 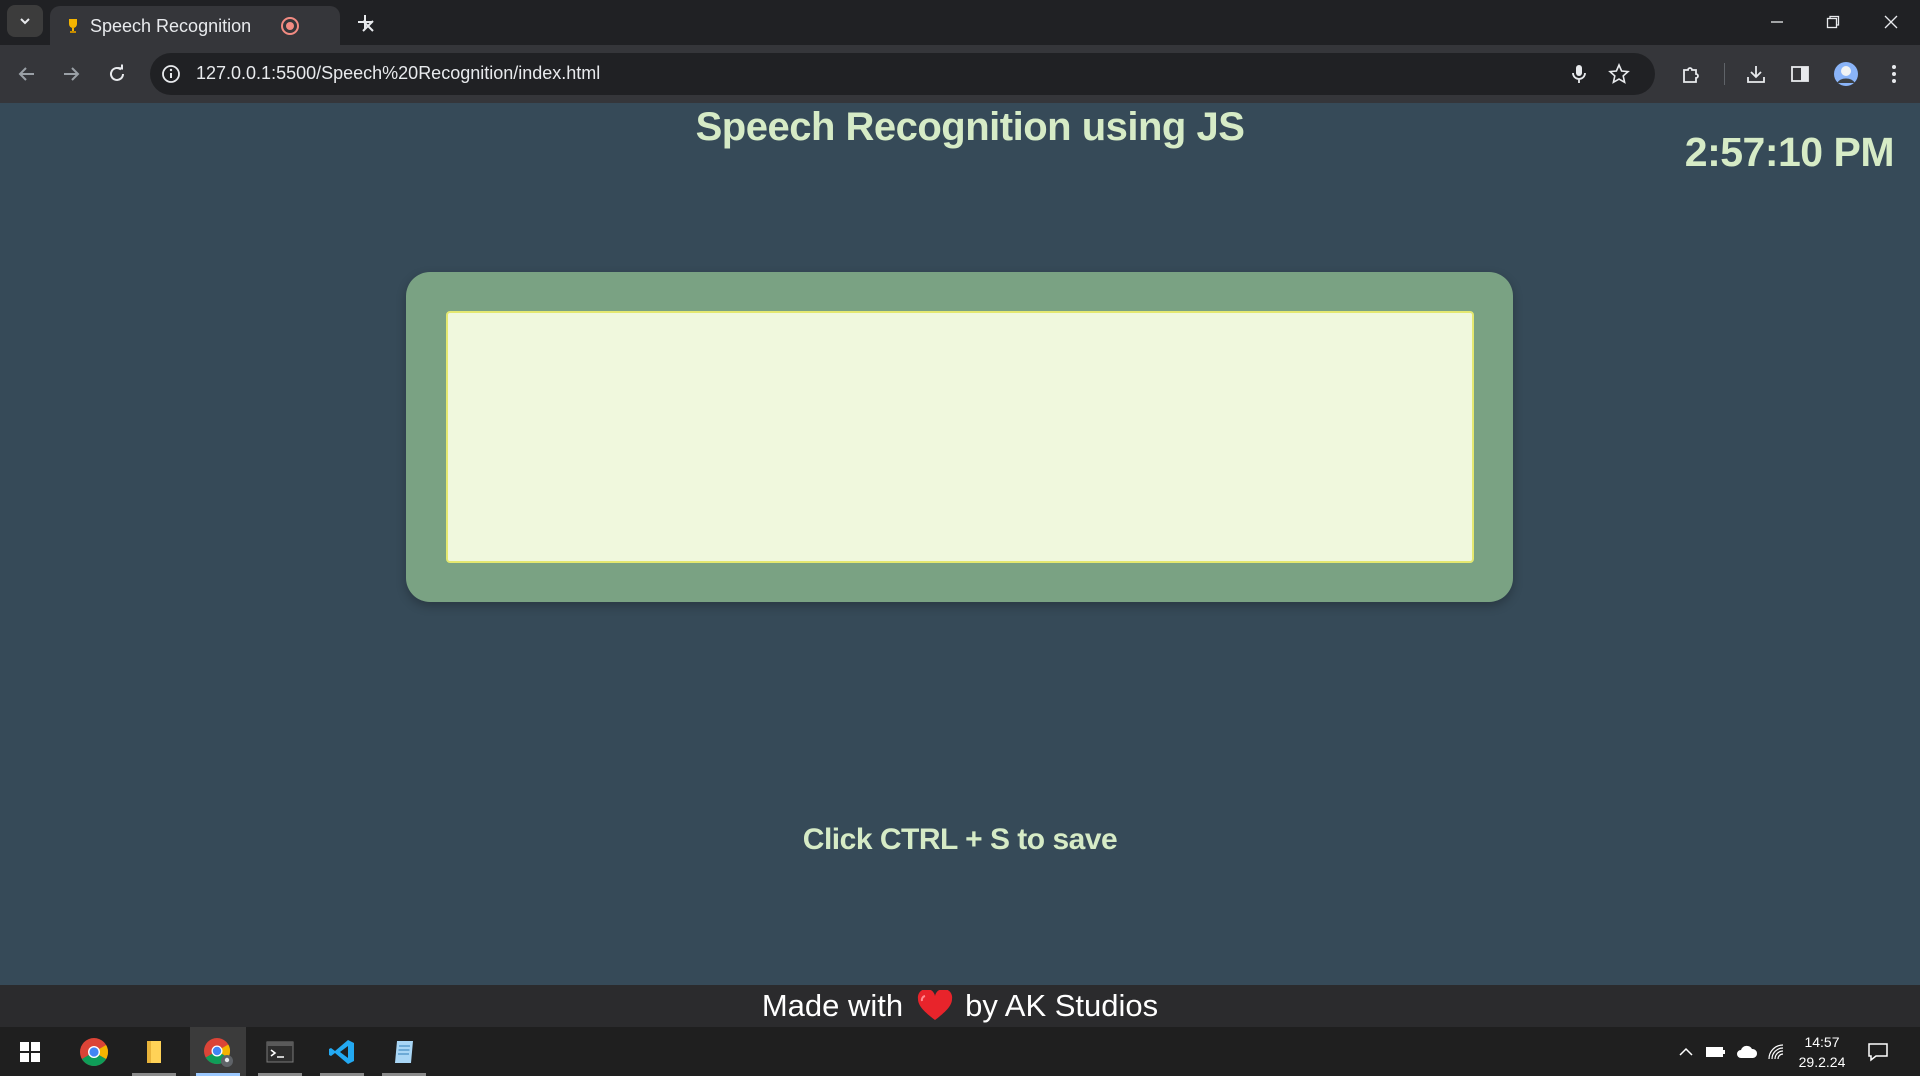 I want to click on more-vertical-icon, so click(x=1894, y=74).